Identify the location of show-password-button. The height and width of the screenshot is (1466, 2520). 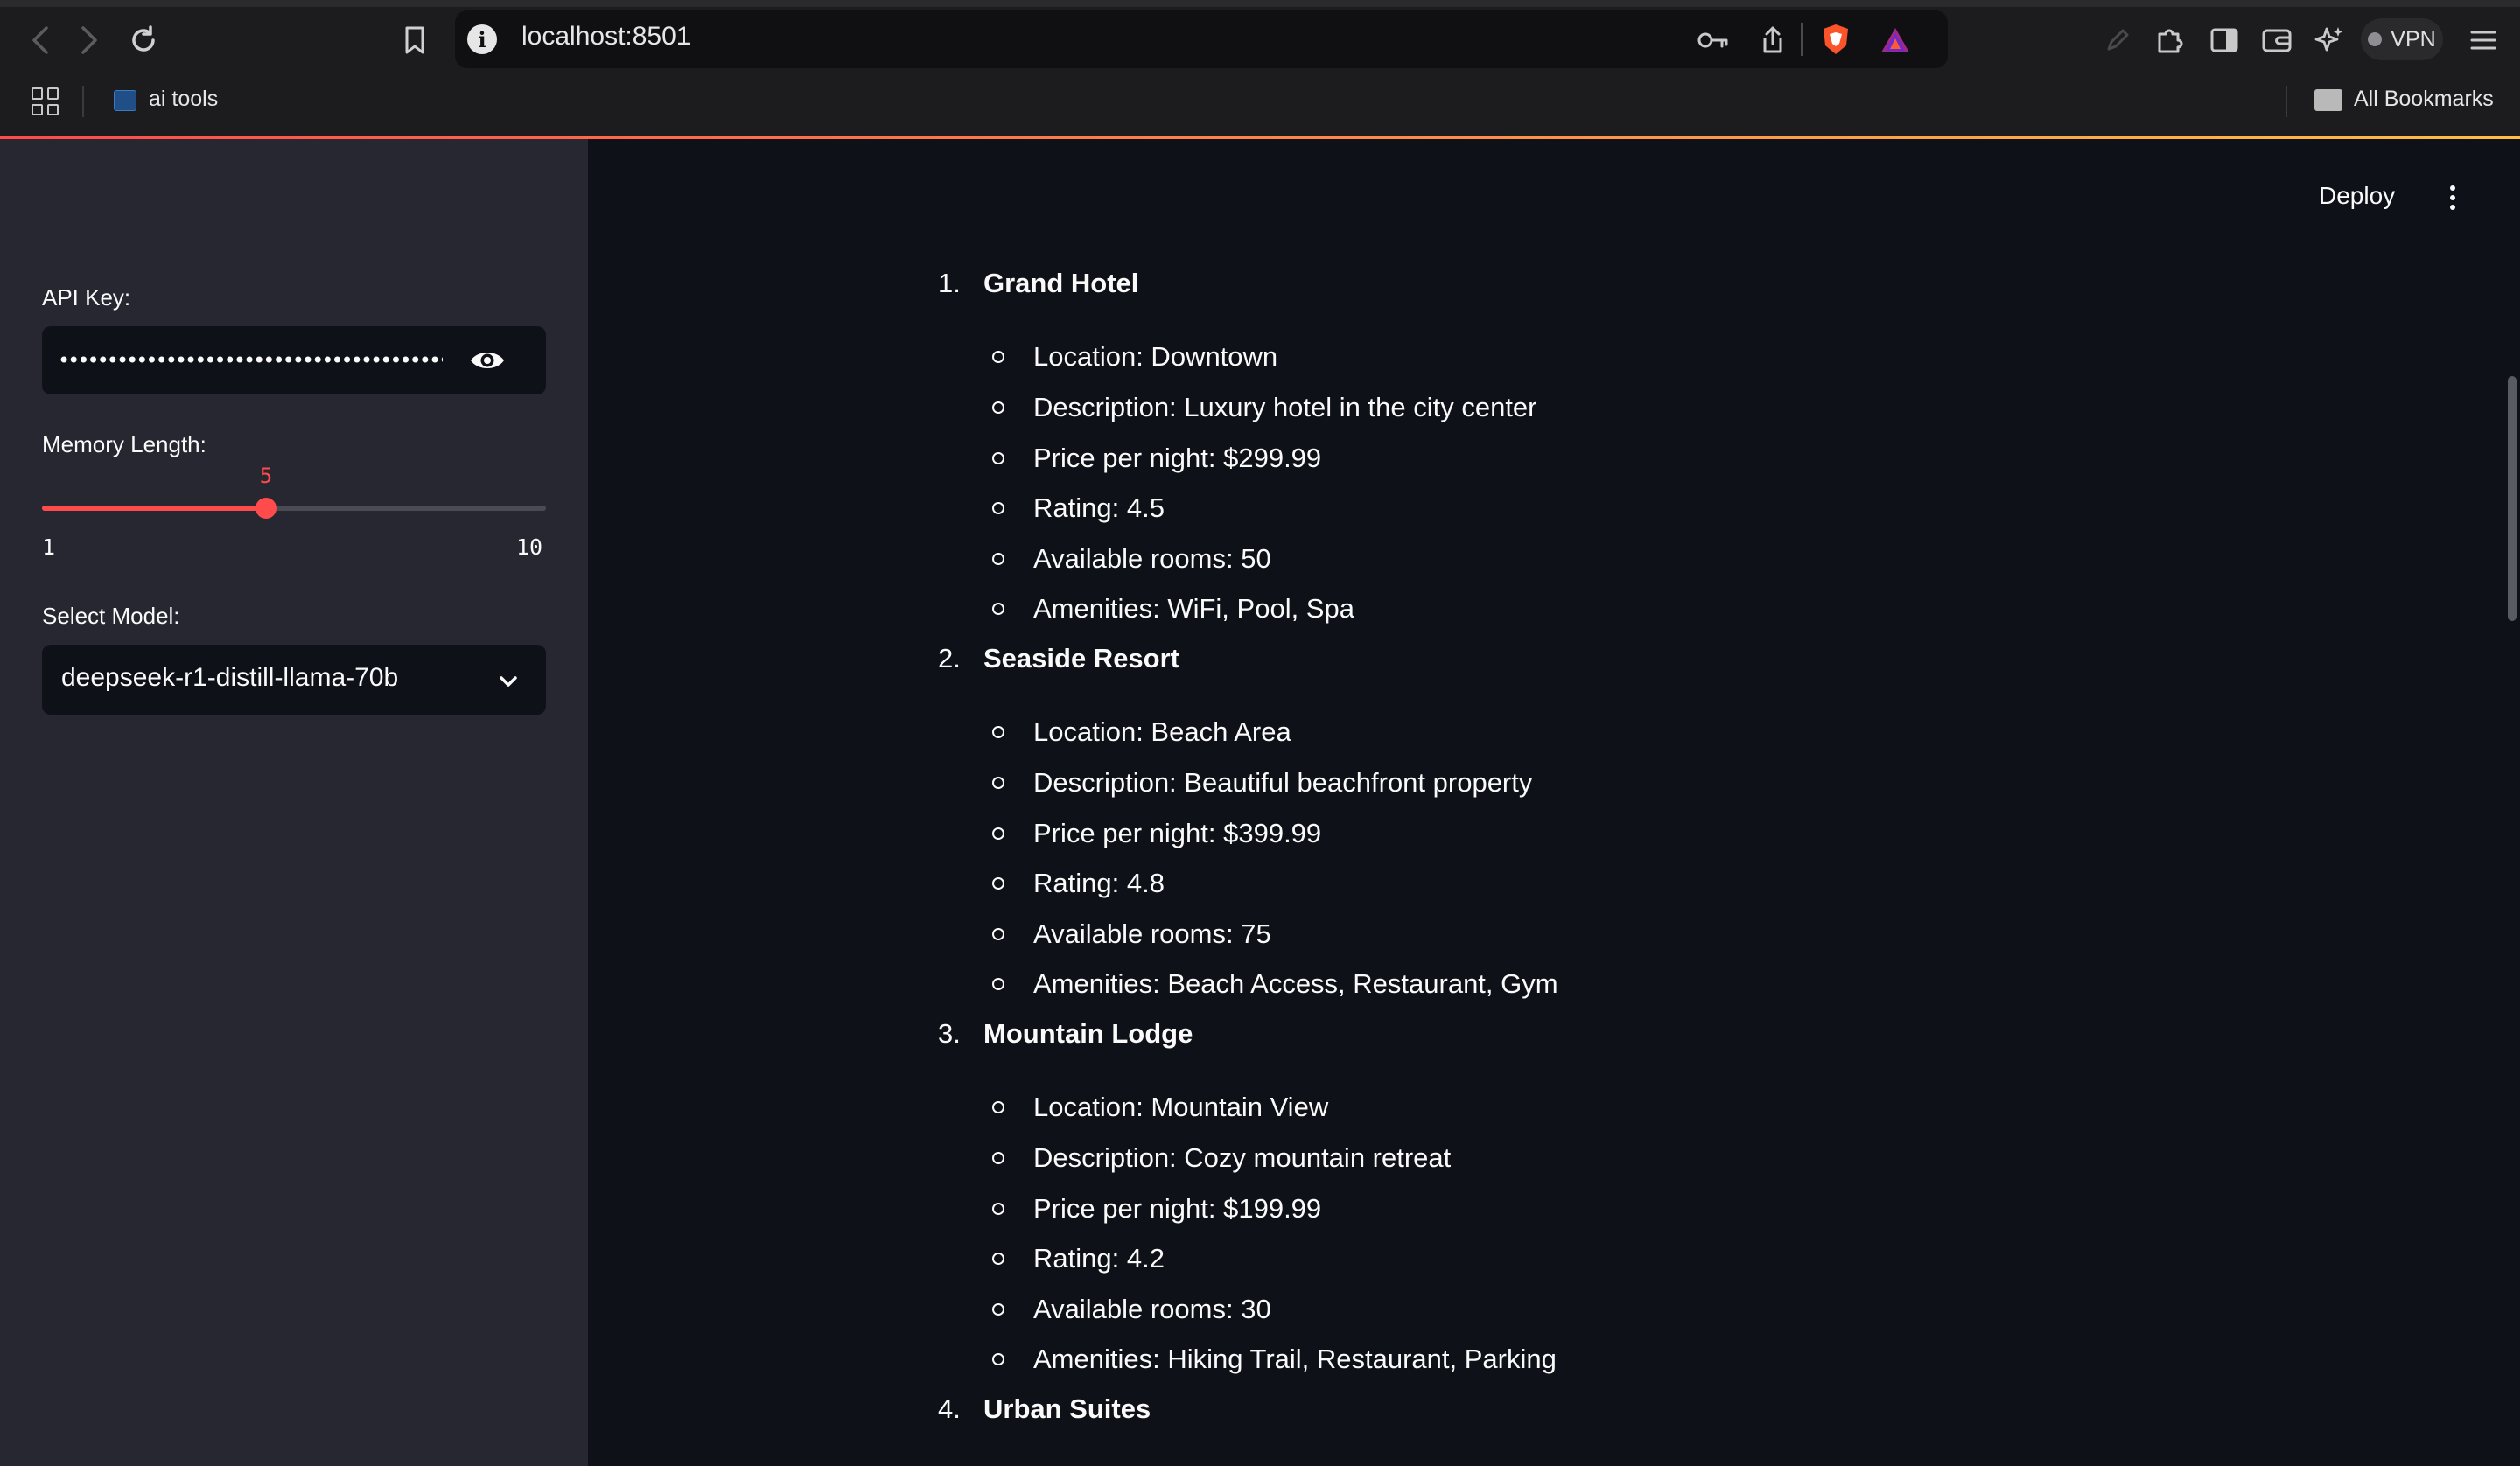
(487, 360).